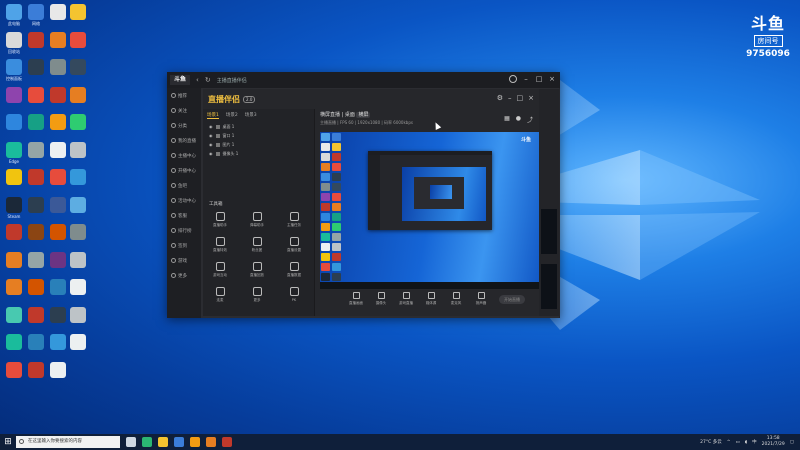 The height and width of the screenshot is (450, 800). What do you see at coordinates (539, 79) in the screenshot?
I see `maximize-icon: □` at bounding box center [539, 79].